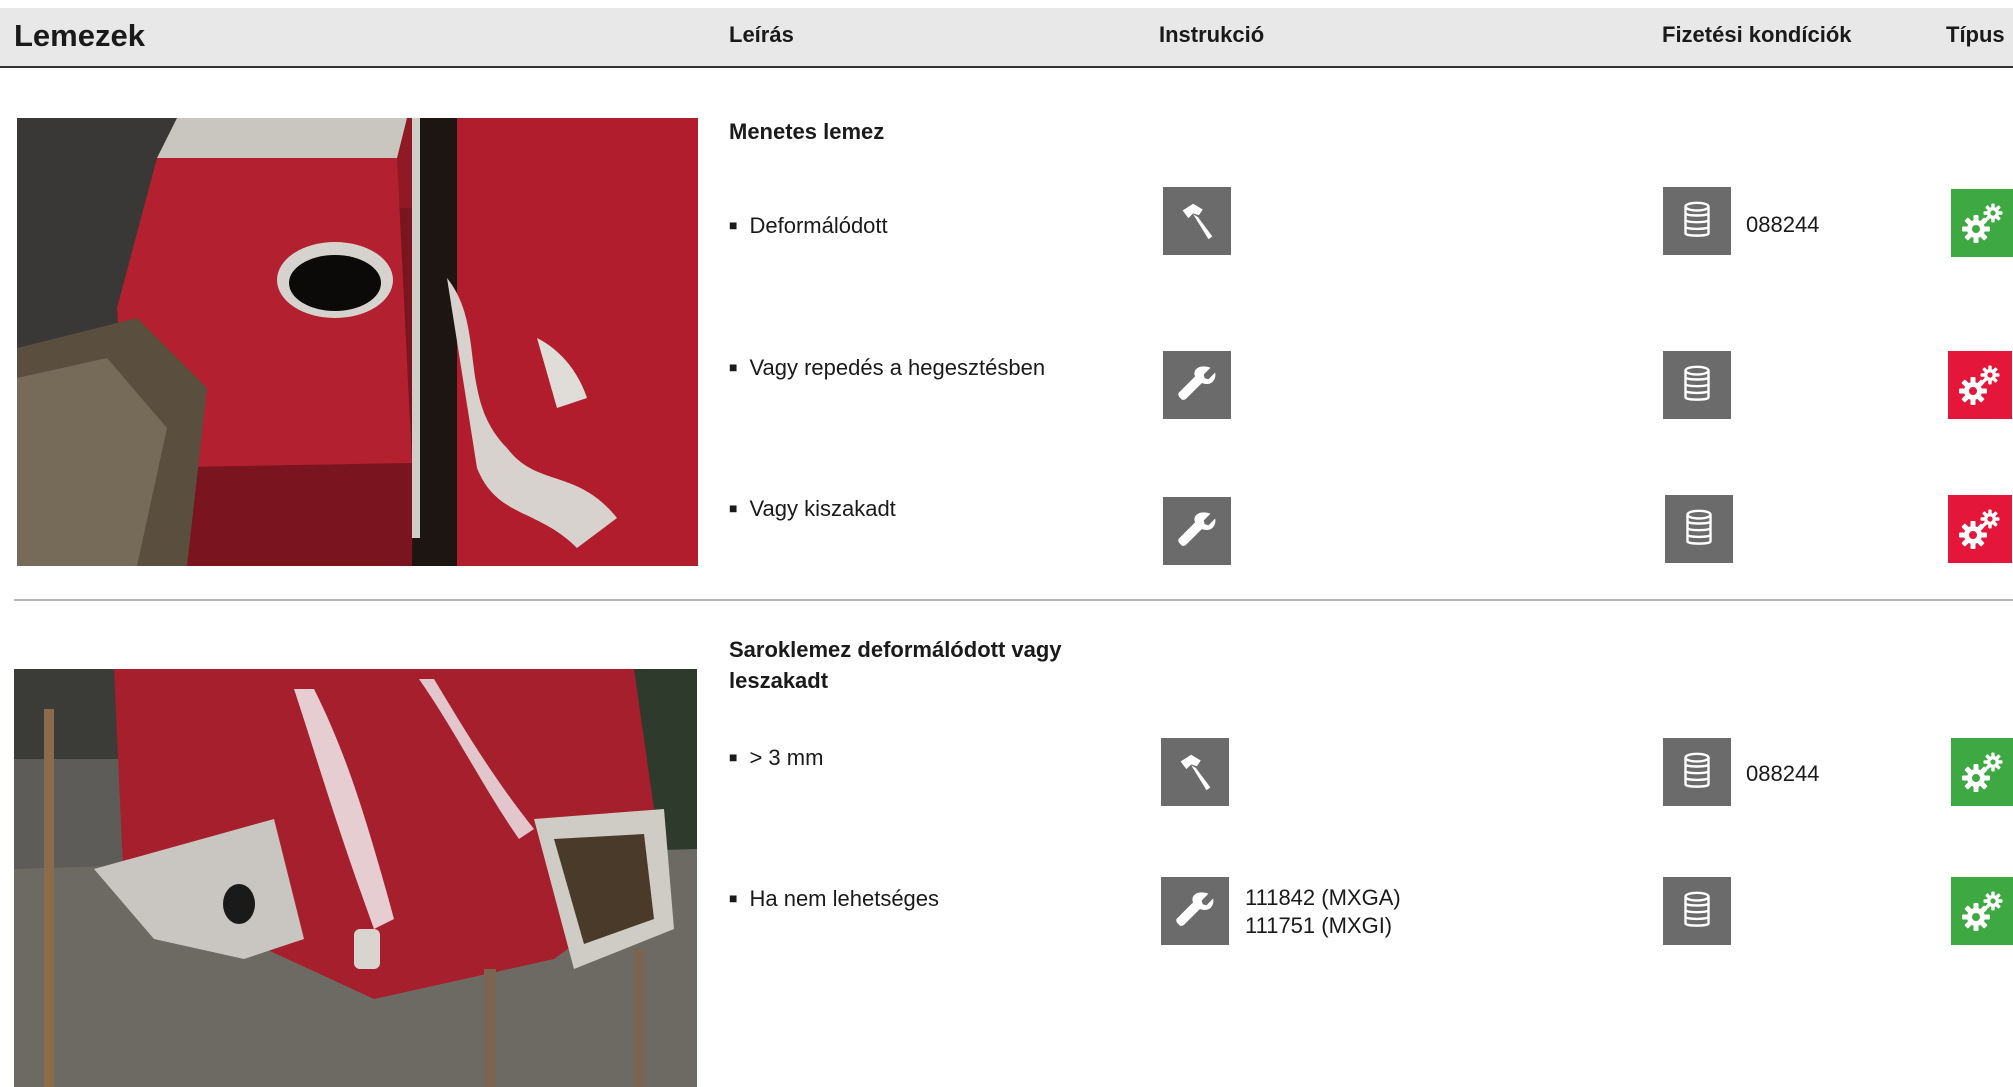 This screenshot has height=1087, width=2013. I want to click on item-label: Vagy repedés a hegesztésben, so click(897, 367).